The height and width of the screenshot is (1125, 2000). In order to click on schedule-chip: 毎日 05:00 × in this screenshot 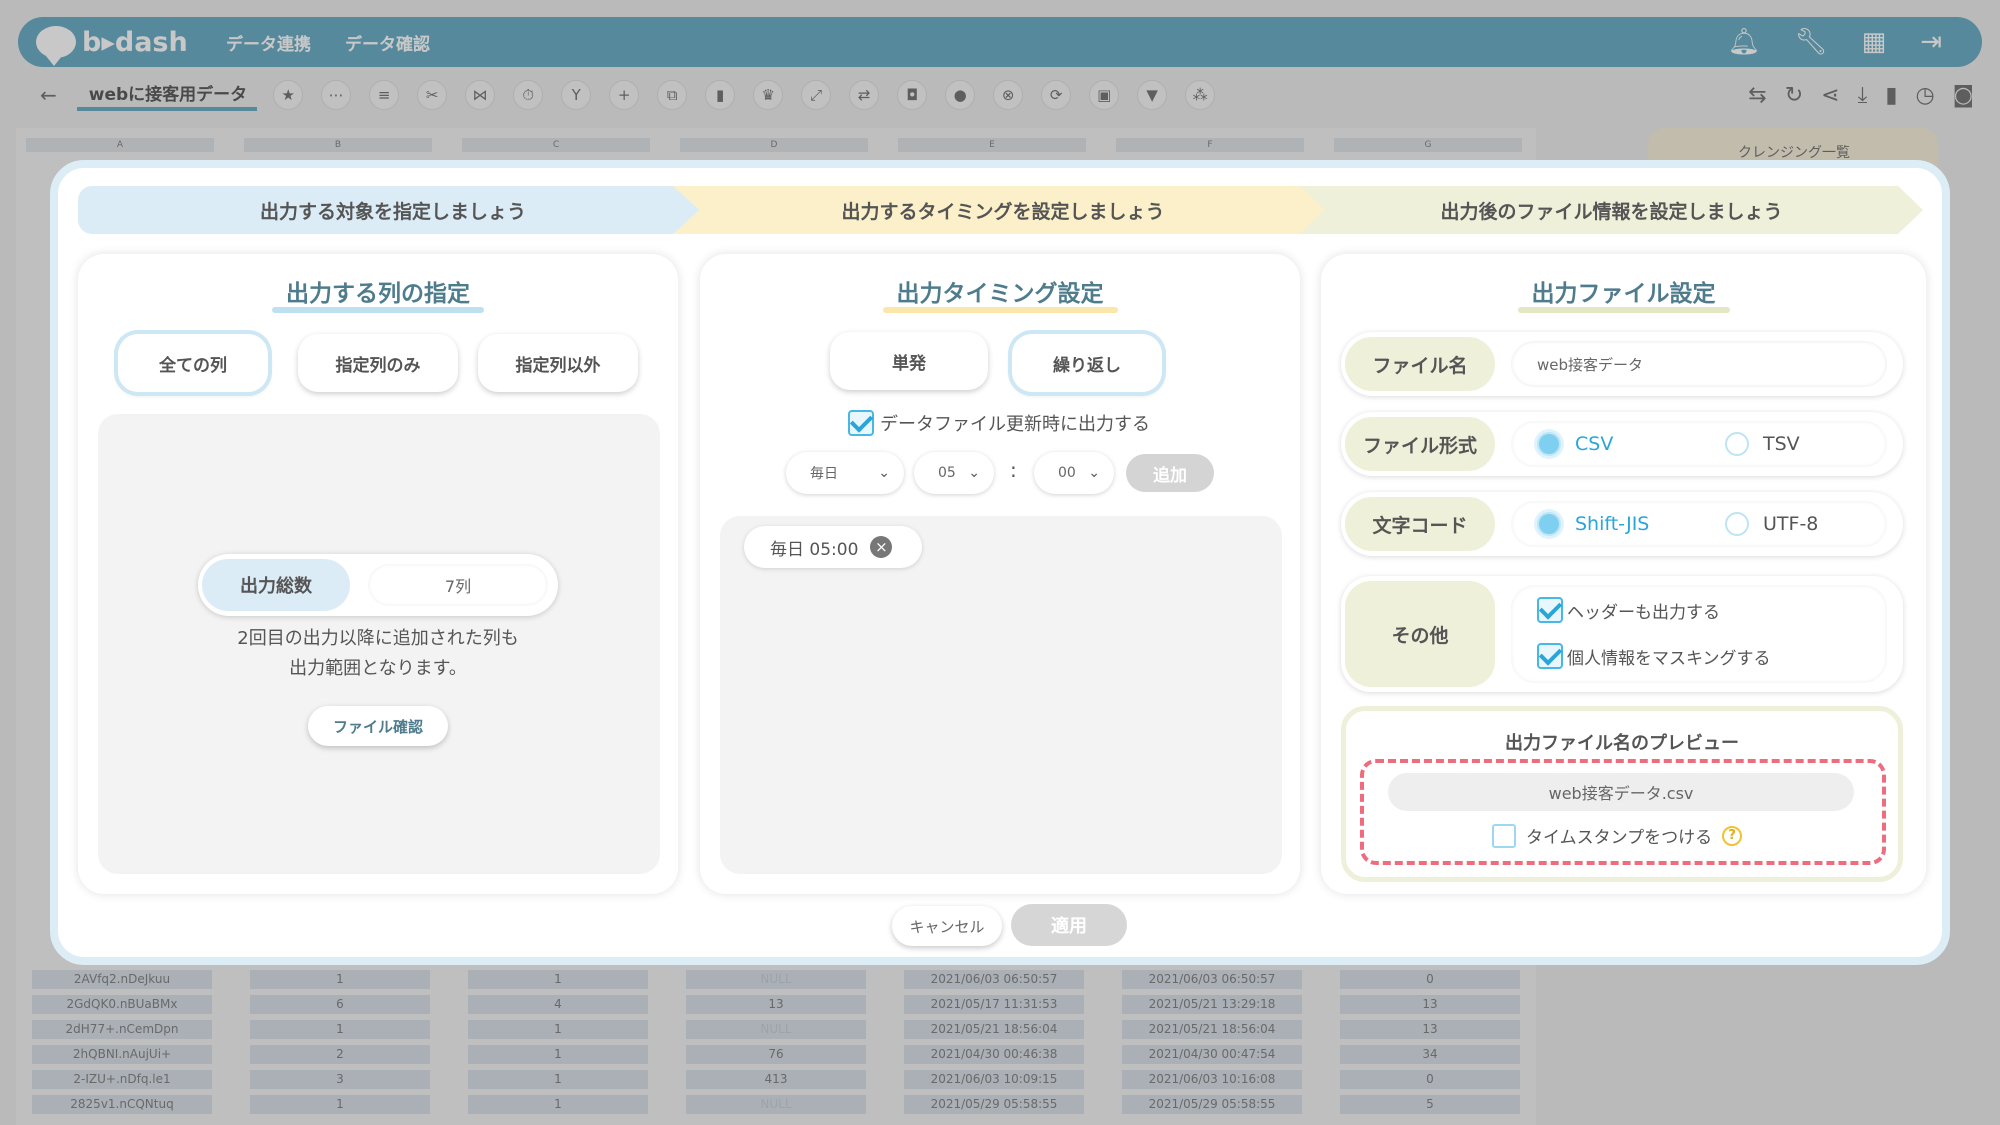, I will do `click(833, 547)`.